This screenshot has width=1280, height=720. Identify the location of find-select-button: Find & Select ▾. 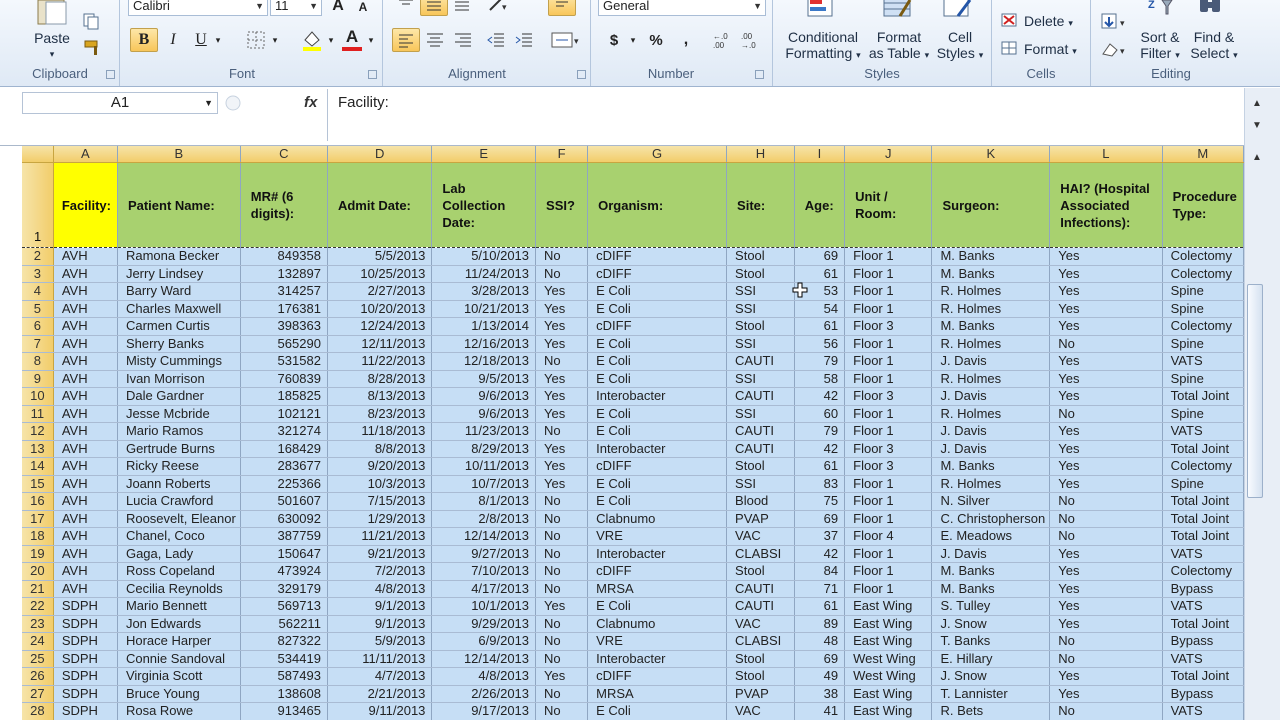
(1214, 46).